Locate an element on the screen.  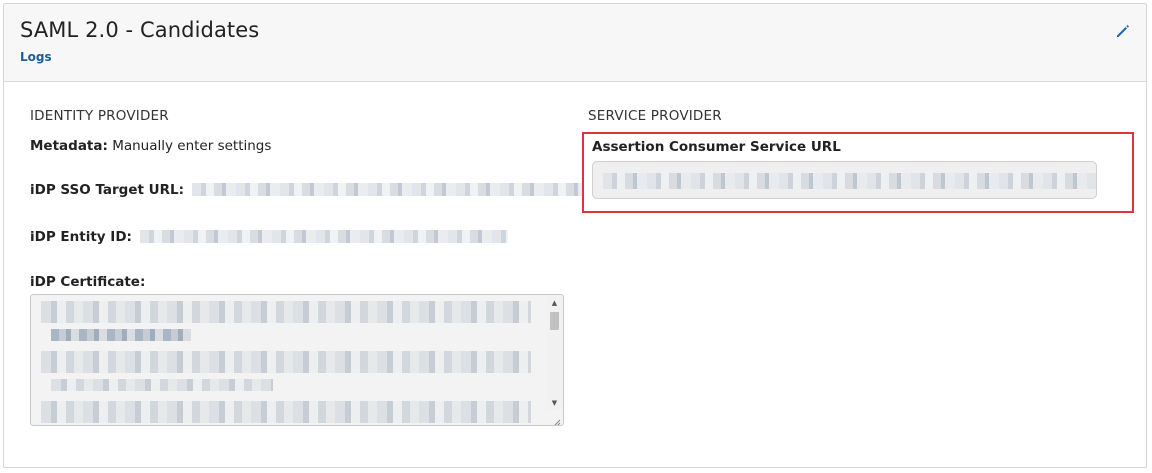
certificate-field: iDP Certificate: is located at coordinates (87, 282).